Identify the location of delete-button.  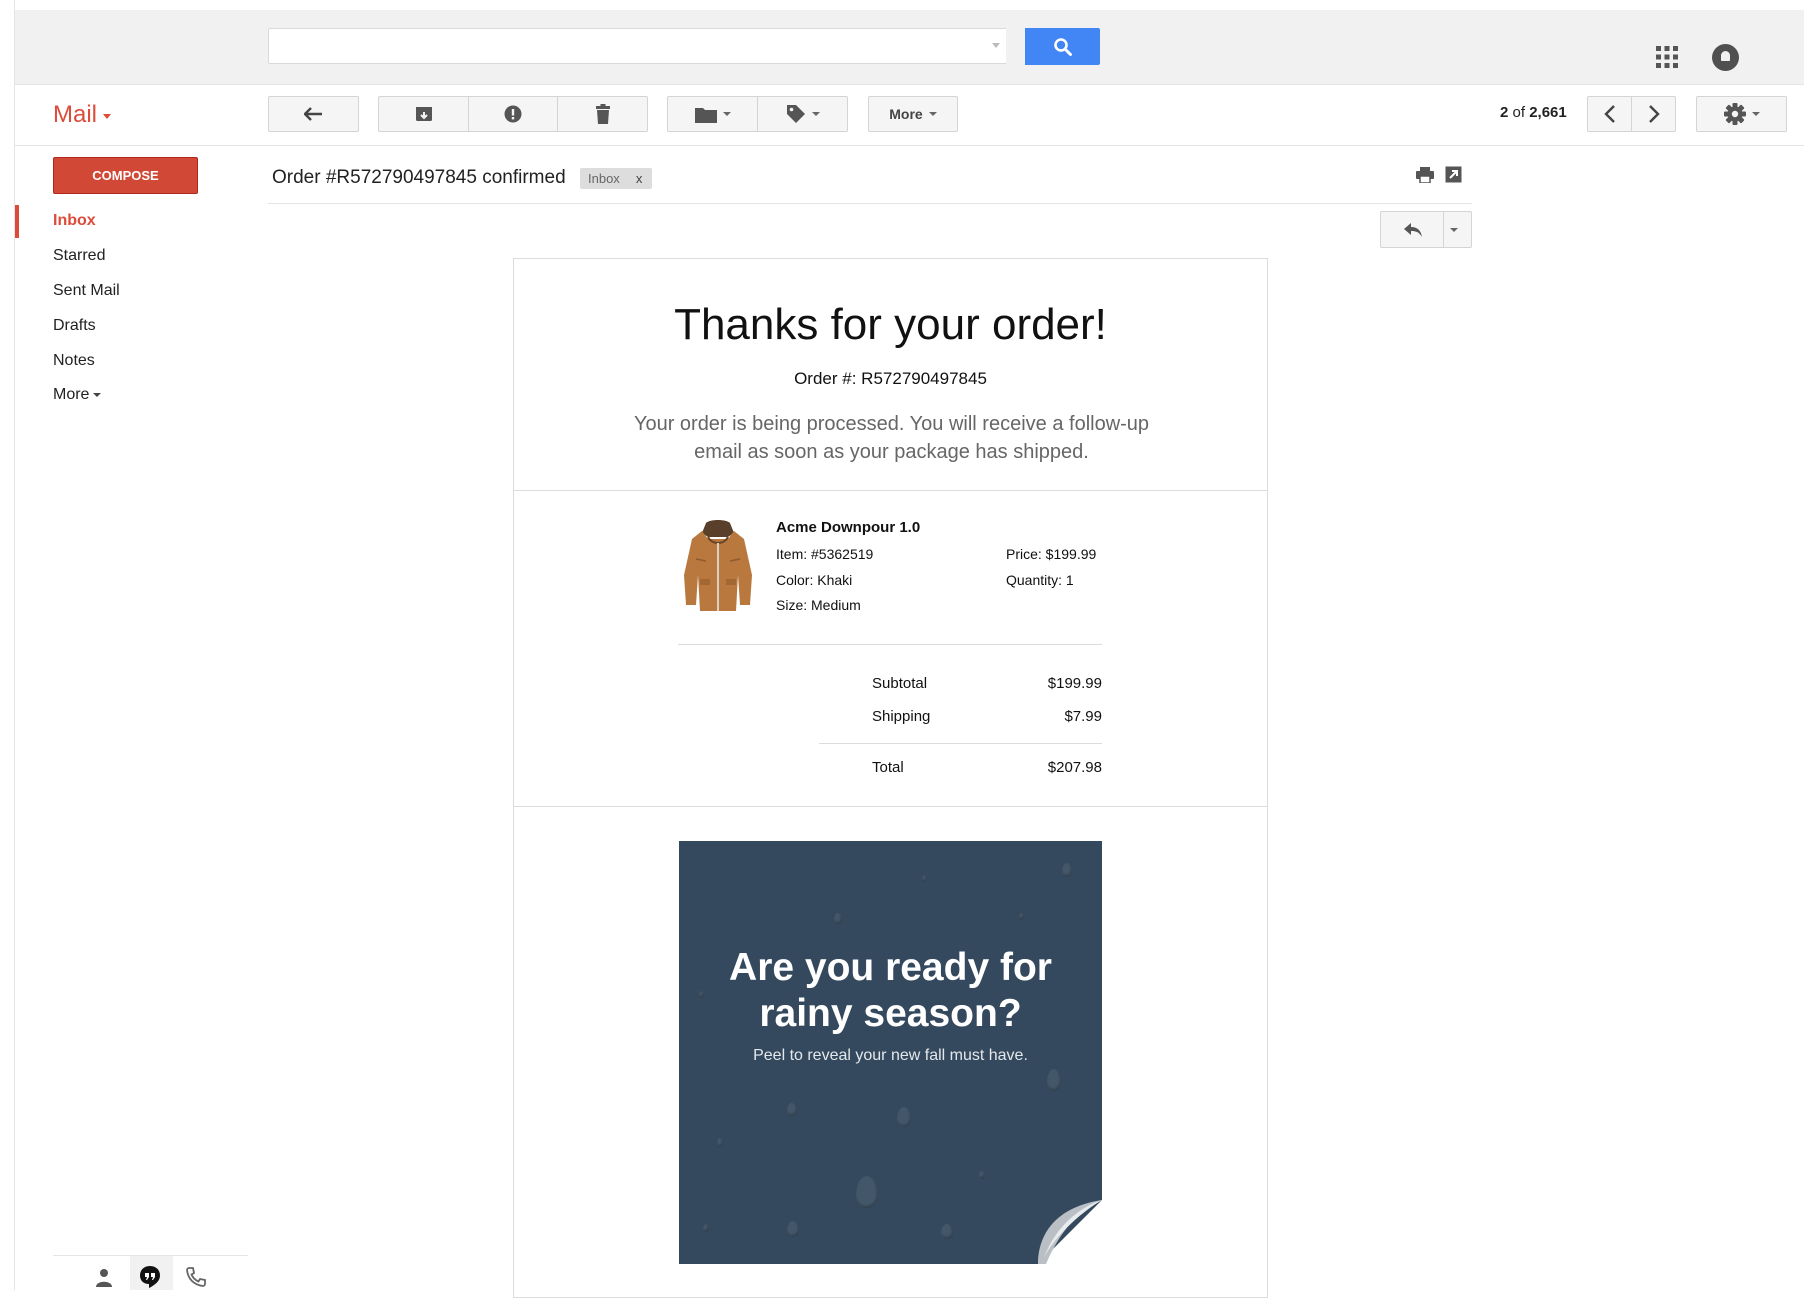
(602, 114).